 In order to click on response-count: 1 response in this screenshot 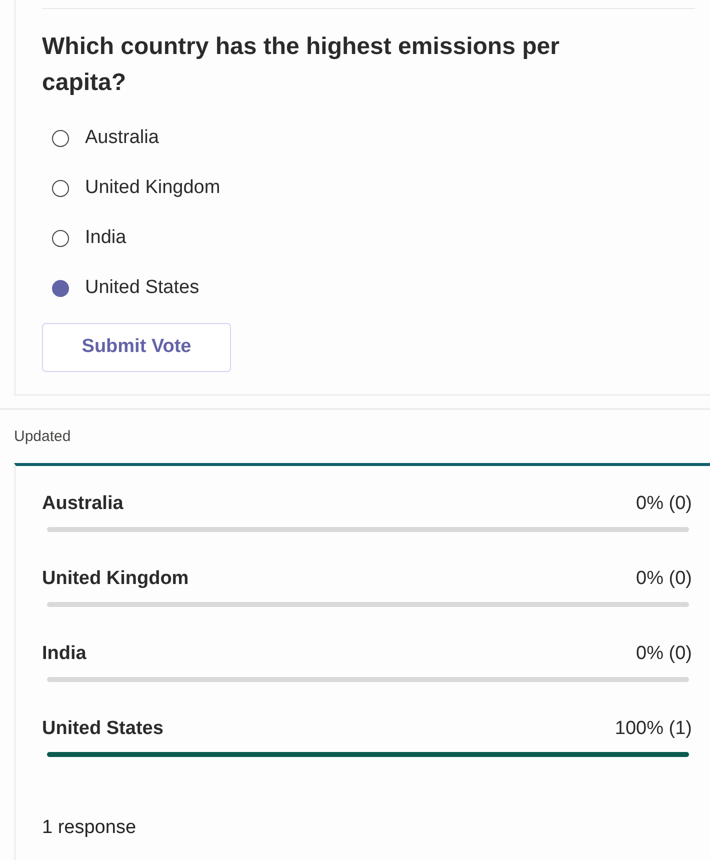, I will do `click(90, 828)`.